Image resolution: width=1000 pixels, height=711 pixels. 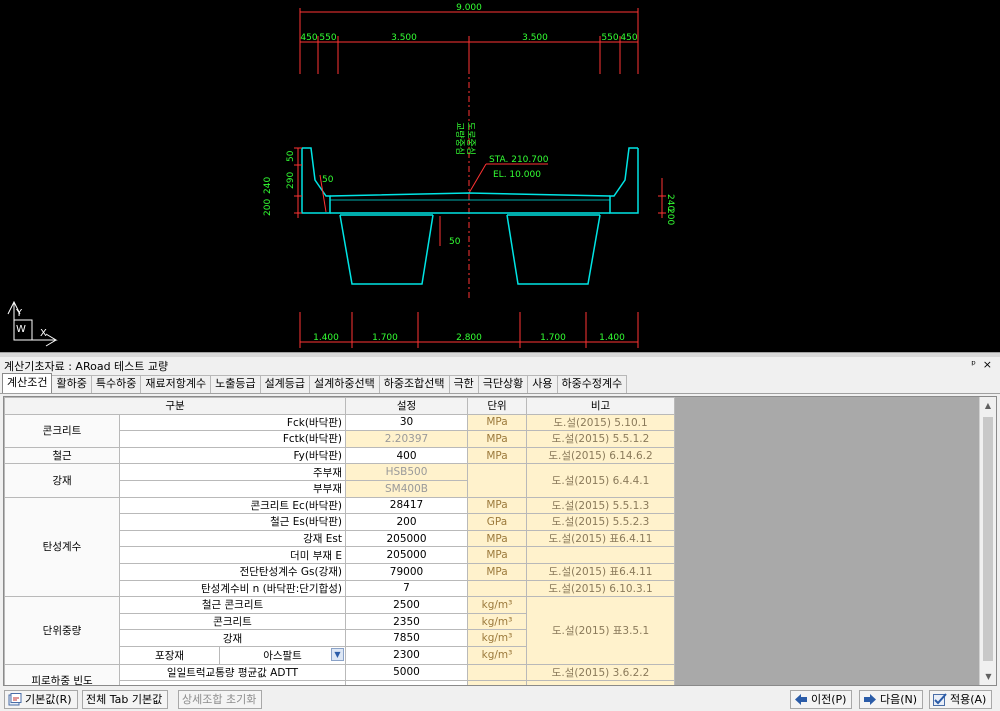 What do you see at coordinates (600, 439) in the screenshot?
I see `row-note: 도.설(2015) 5.5.1.2` at bounding box center [600, 439].